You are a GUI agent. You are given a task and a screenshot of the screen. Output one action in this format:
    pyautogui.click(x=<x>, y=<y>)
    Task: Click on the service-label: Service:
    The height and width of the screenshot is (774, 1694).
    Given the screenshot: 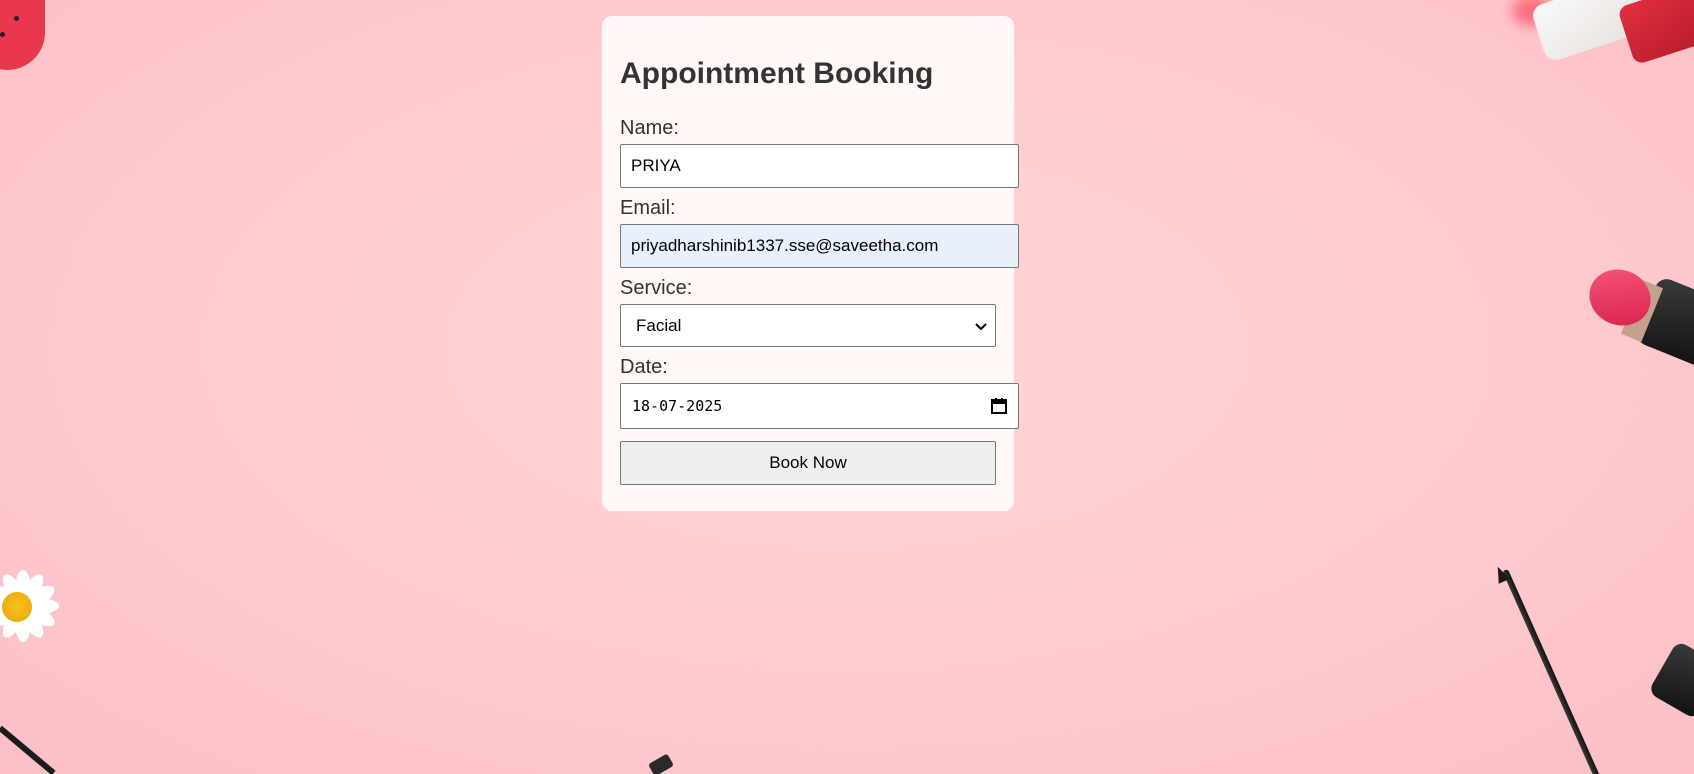 What is the action you would take?
    pyautogui.click(x=656, y=288)
    